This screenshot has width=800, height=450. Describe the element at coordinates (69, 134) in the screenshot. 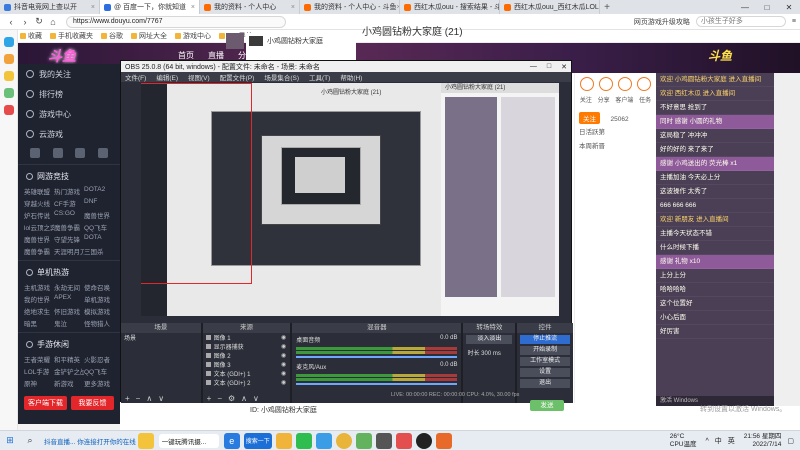

I see `sidebar-item: 云游戏` at that location.